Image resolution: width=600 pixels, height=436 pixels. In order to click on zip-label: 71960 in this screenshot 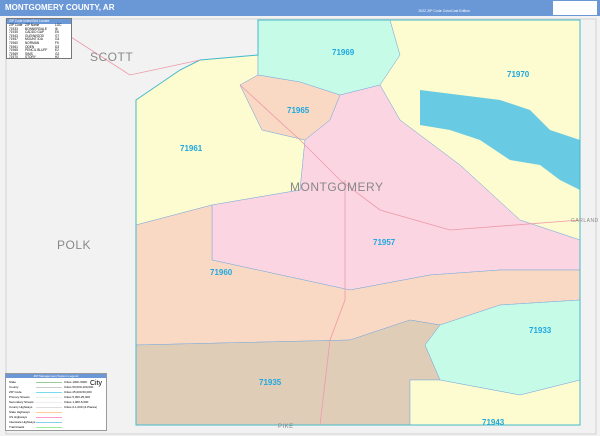, I will do `click(221, 272)`.